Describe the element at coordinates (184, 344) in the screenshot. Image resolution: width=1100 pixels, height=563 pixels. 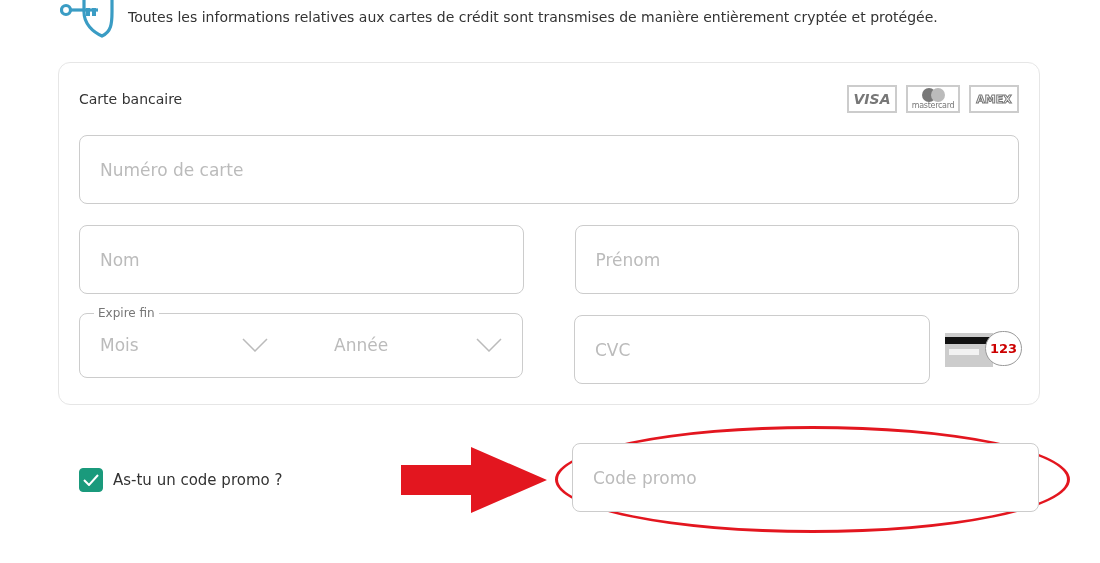
I see `month-select: Mois` at that location.